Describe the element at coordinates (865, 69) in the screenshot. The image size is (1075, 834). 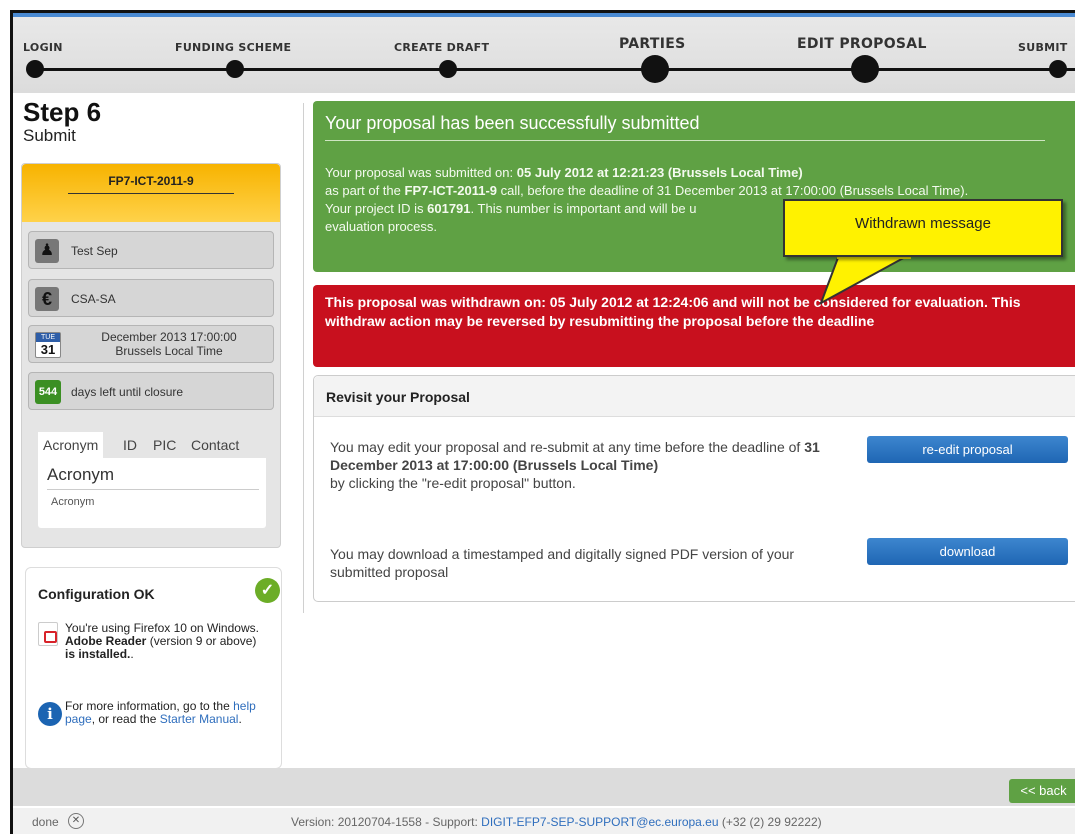
I see `step-edit-dot` at that location.